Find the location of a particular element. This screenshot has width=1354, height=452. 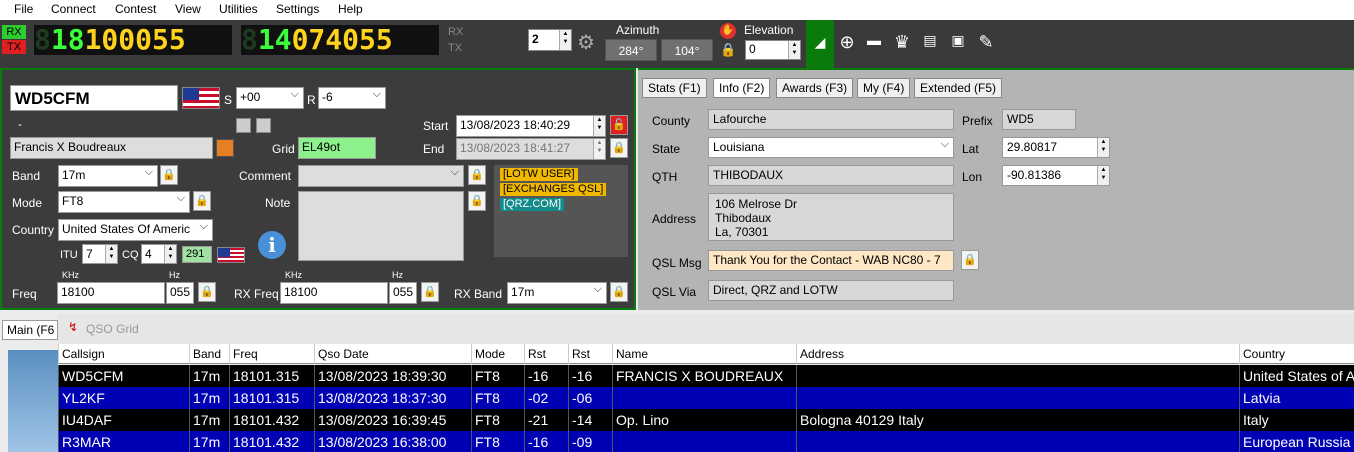

satellite-icon: ▬ is located at coordinates (874, 40).